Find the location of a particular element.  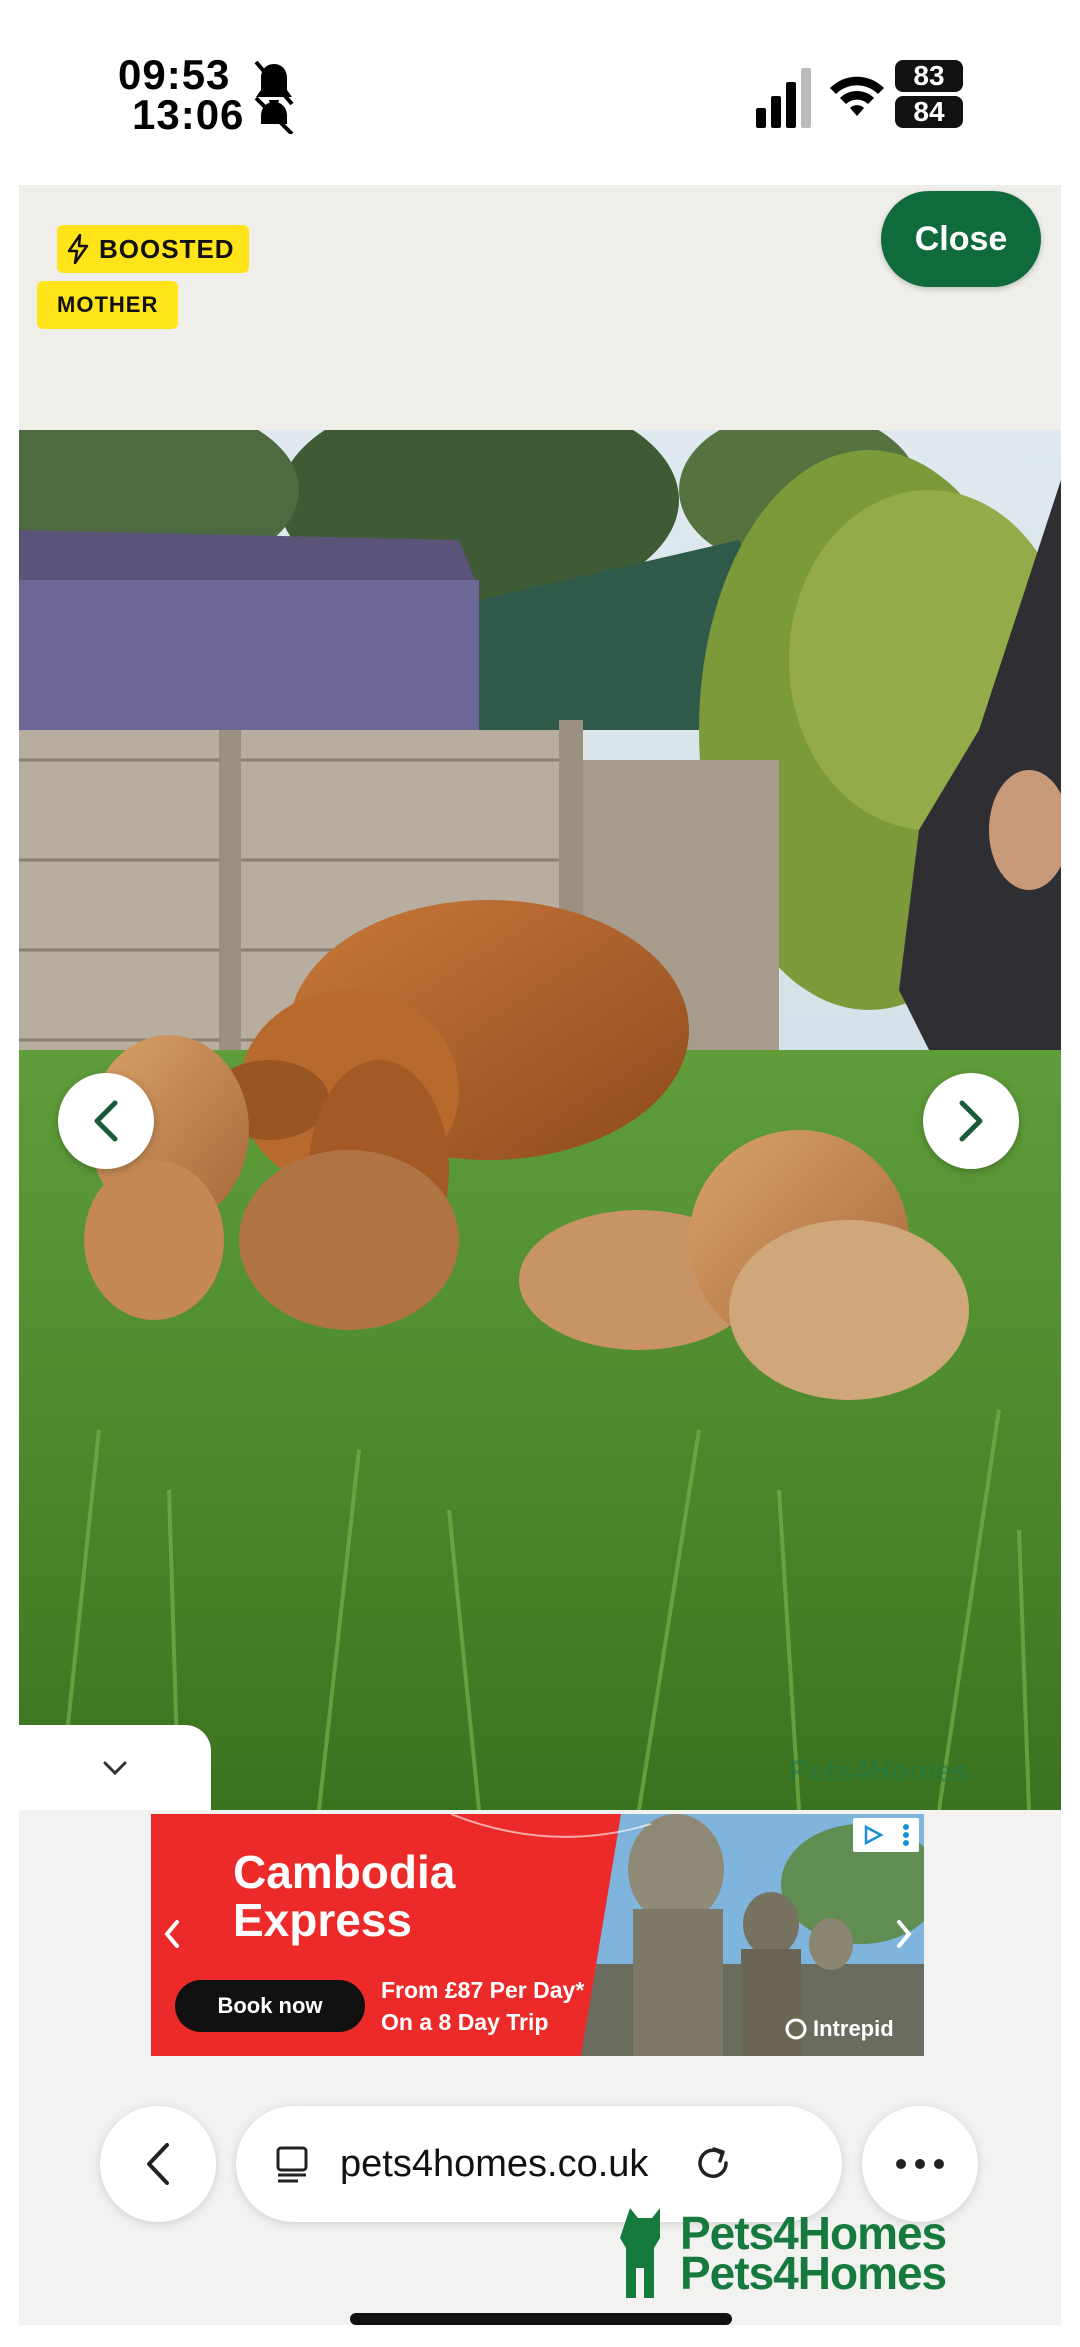

more-dots-icon is located at coordinates (920, 2164).